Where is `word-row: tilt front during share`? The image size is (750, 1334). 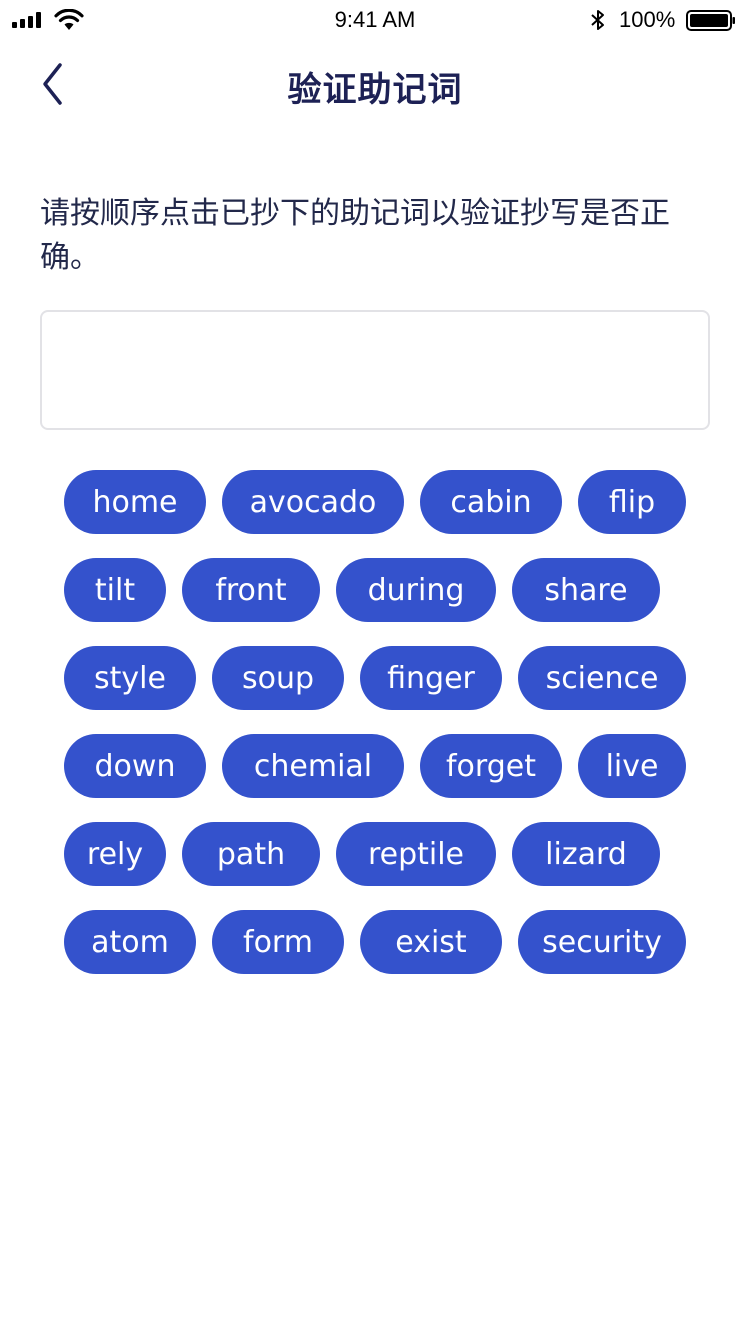
word-row: tilt front during share is located at coordinates (384, 590).